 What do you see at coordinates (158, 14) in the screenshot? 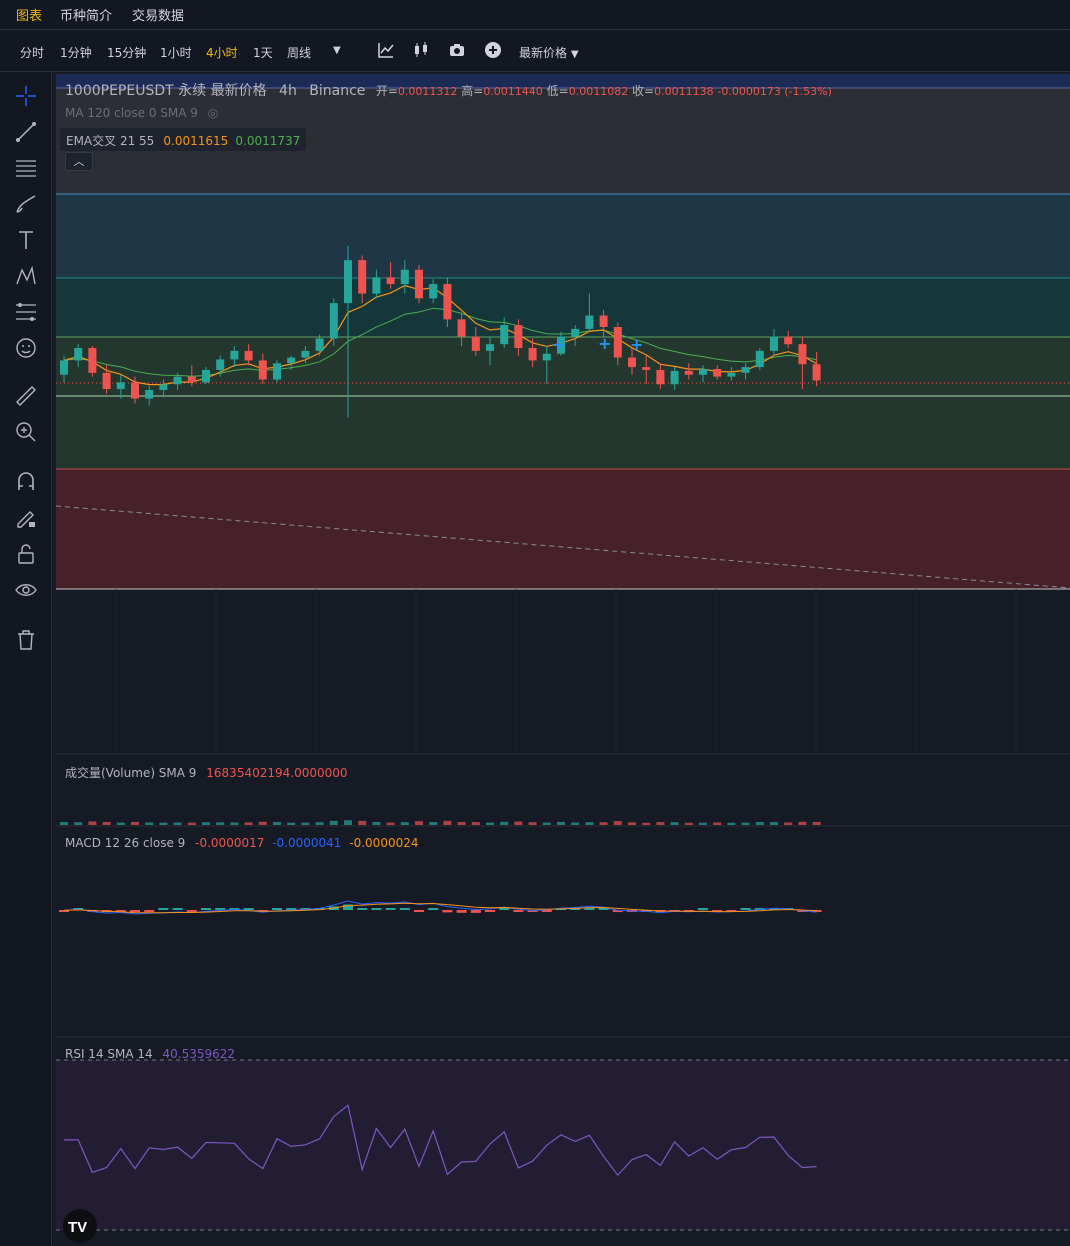
I see `tab-trading-data: 交易数据` at bounding box center [158, 14].